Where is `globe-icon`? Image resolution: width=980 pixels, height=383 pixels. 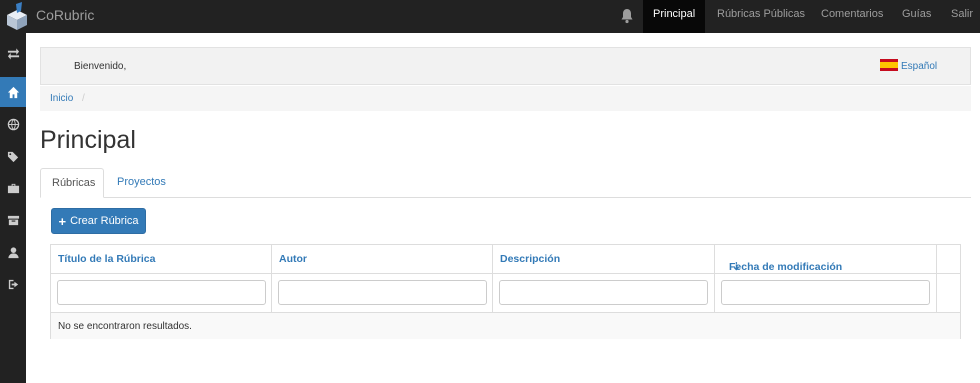 globe-icon is located at coordinates (13, 124).